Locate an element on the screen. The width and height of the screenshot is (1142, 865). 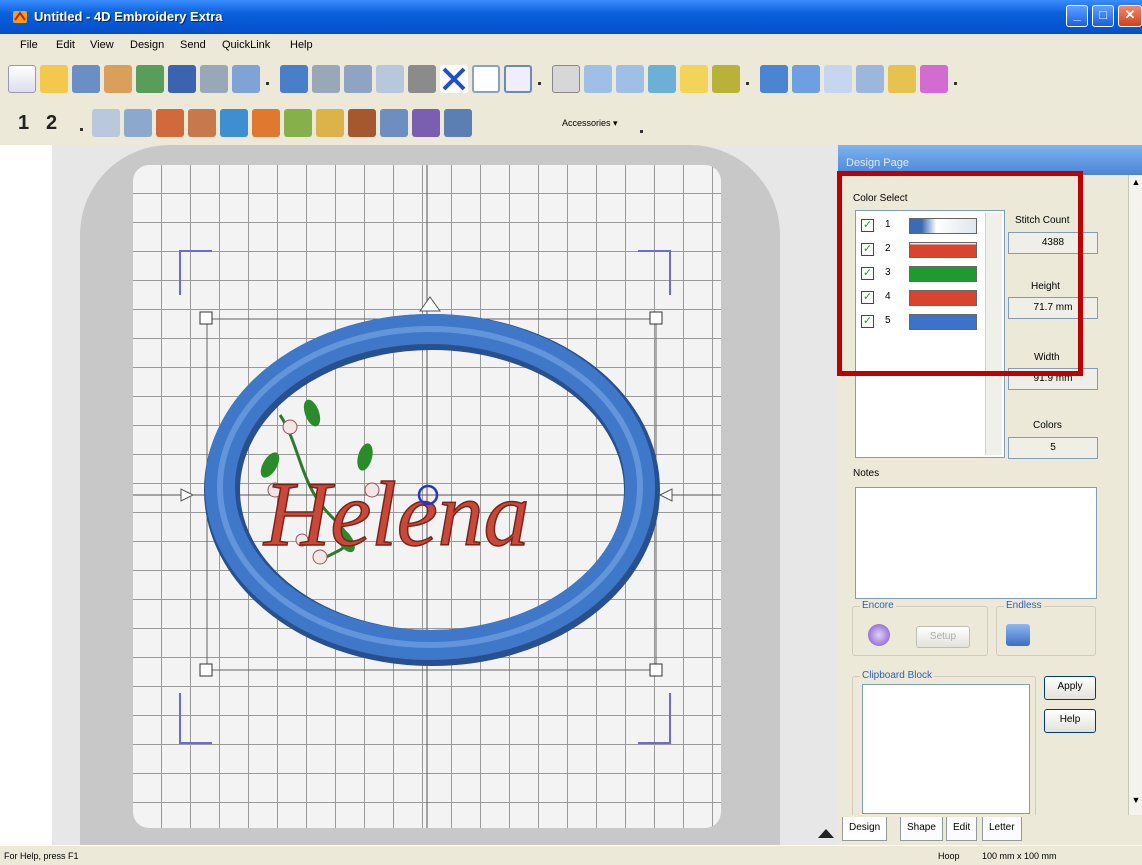
help-button: Help is located at coordinates (1070, 721).